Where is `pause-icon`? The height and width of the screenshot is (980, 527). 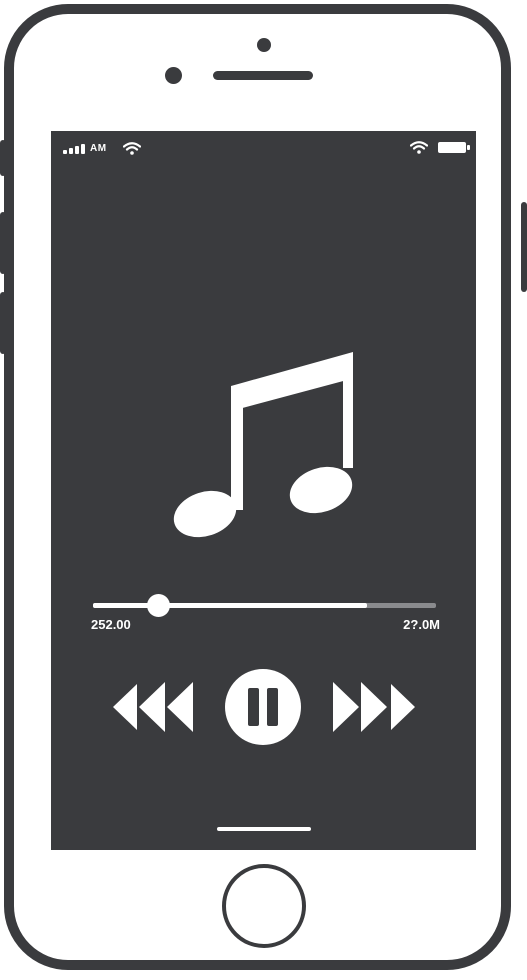 pause-icon is located at coordinates (263, 707).